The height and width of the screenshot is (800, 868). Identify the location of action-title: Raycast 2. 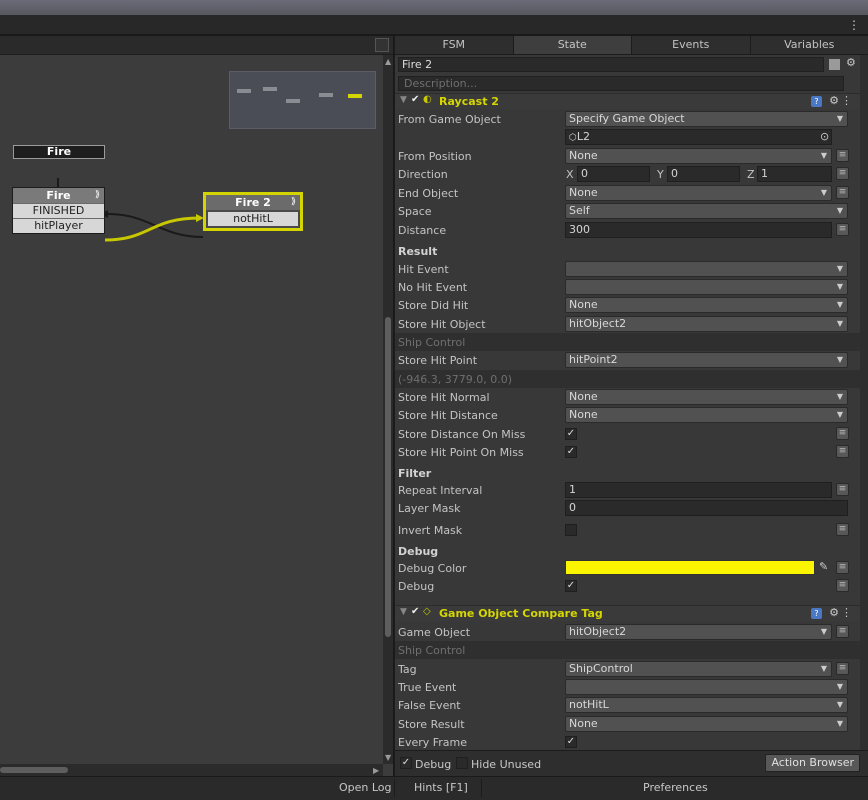
(469, 101).